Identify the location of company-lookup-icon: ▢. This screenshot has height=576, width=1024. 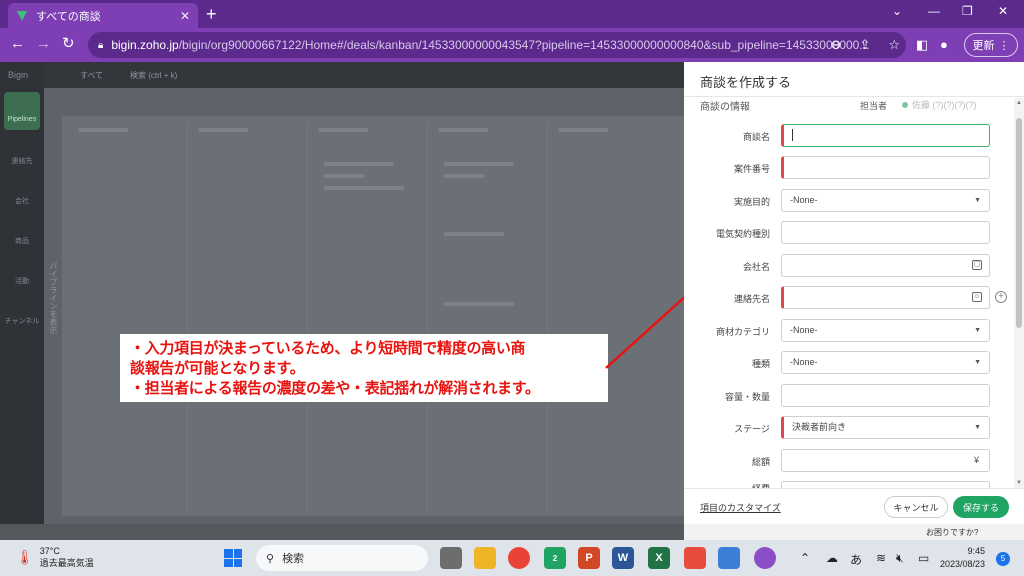
(977, 265).